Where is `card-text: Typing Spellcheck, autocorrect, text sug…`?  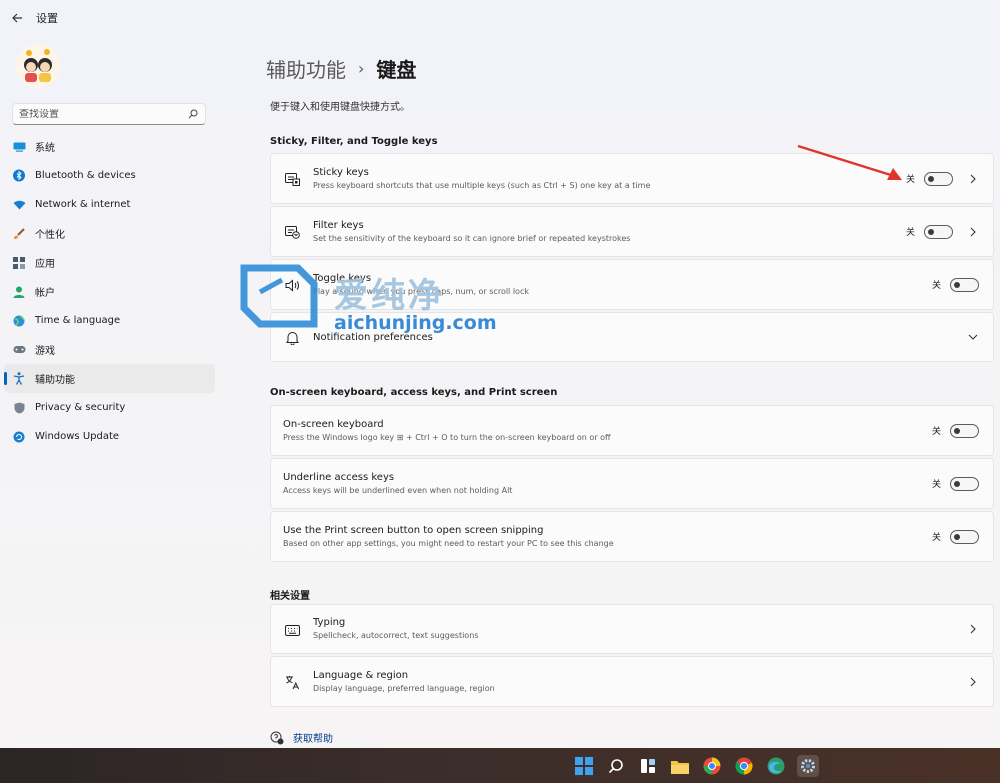 card-text: Typing Spellcheck, autocorrect, text sug… is located at coordinates (395, 629).